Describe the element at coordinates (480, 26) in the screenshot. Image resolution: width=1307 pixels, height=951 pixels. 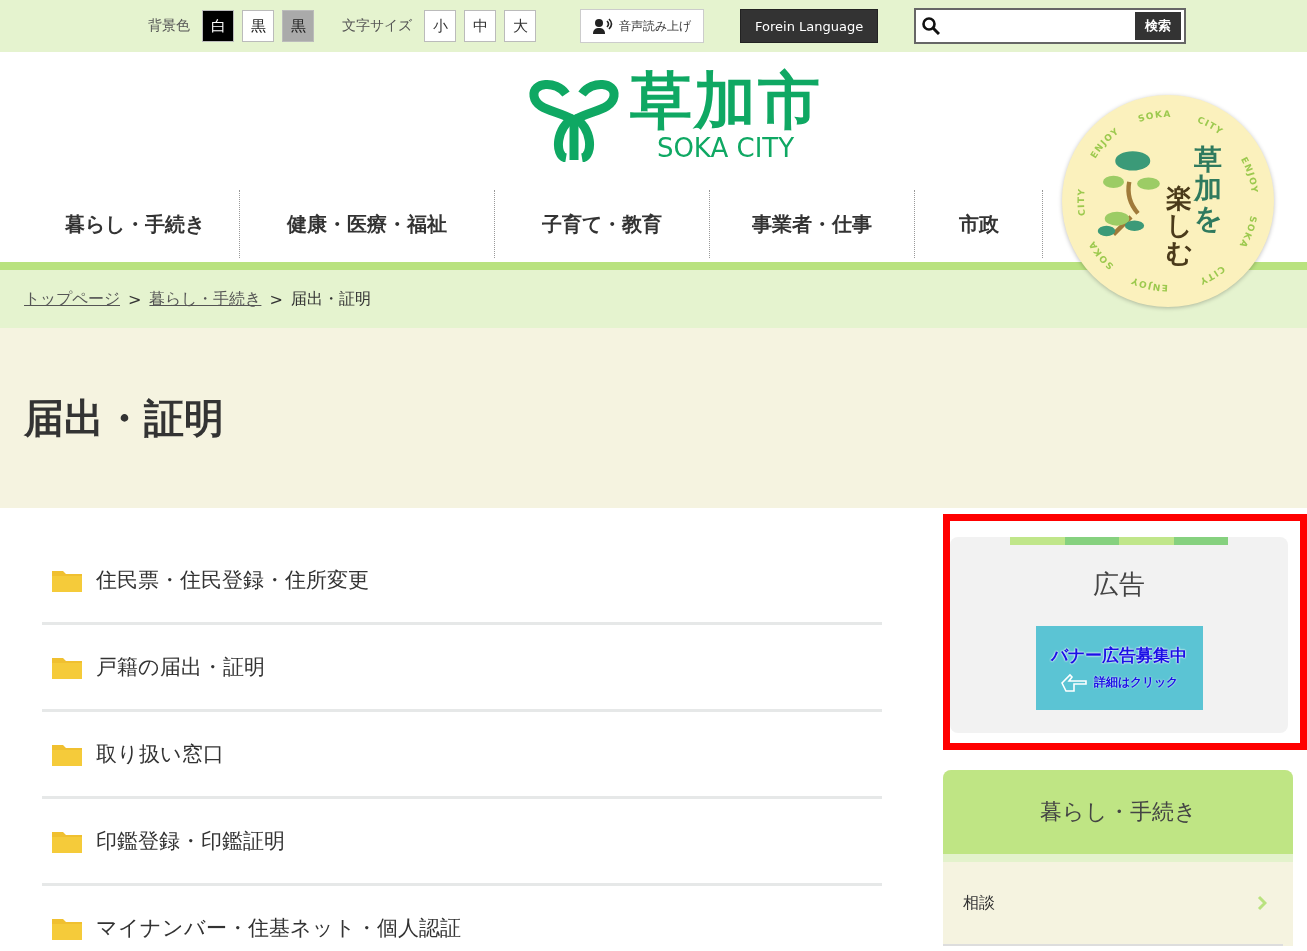
I see `font-size-button: 中` at that location.